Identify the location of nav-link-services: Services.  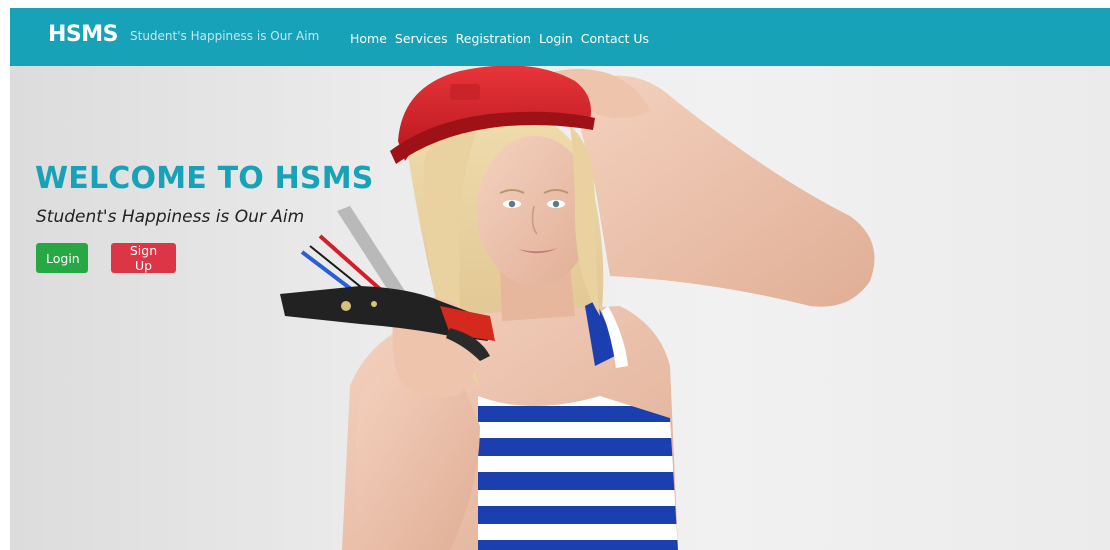
(421, 38).